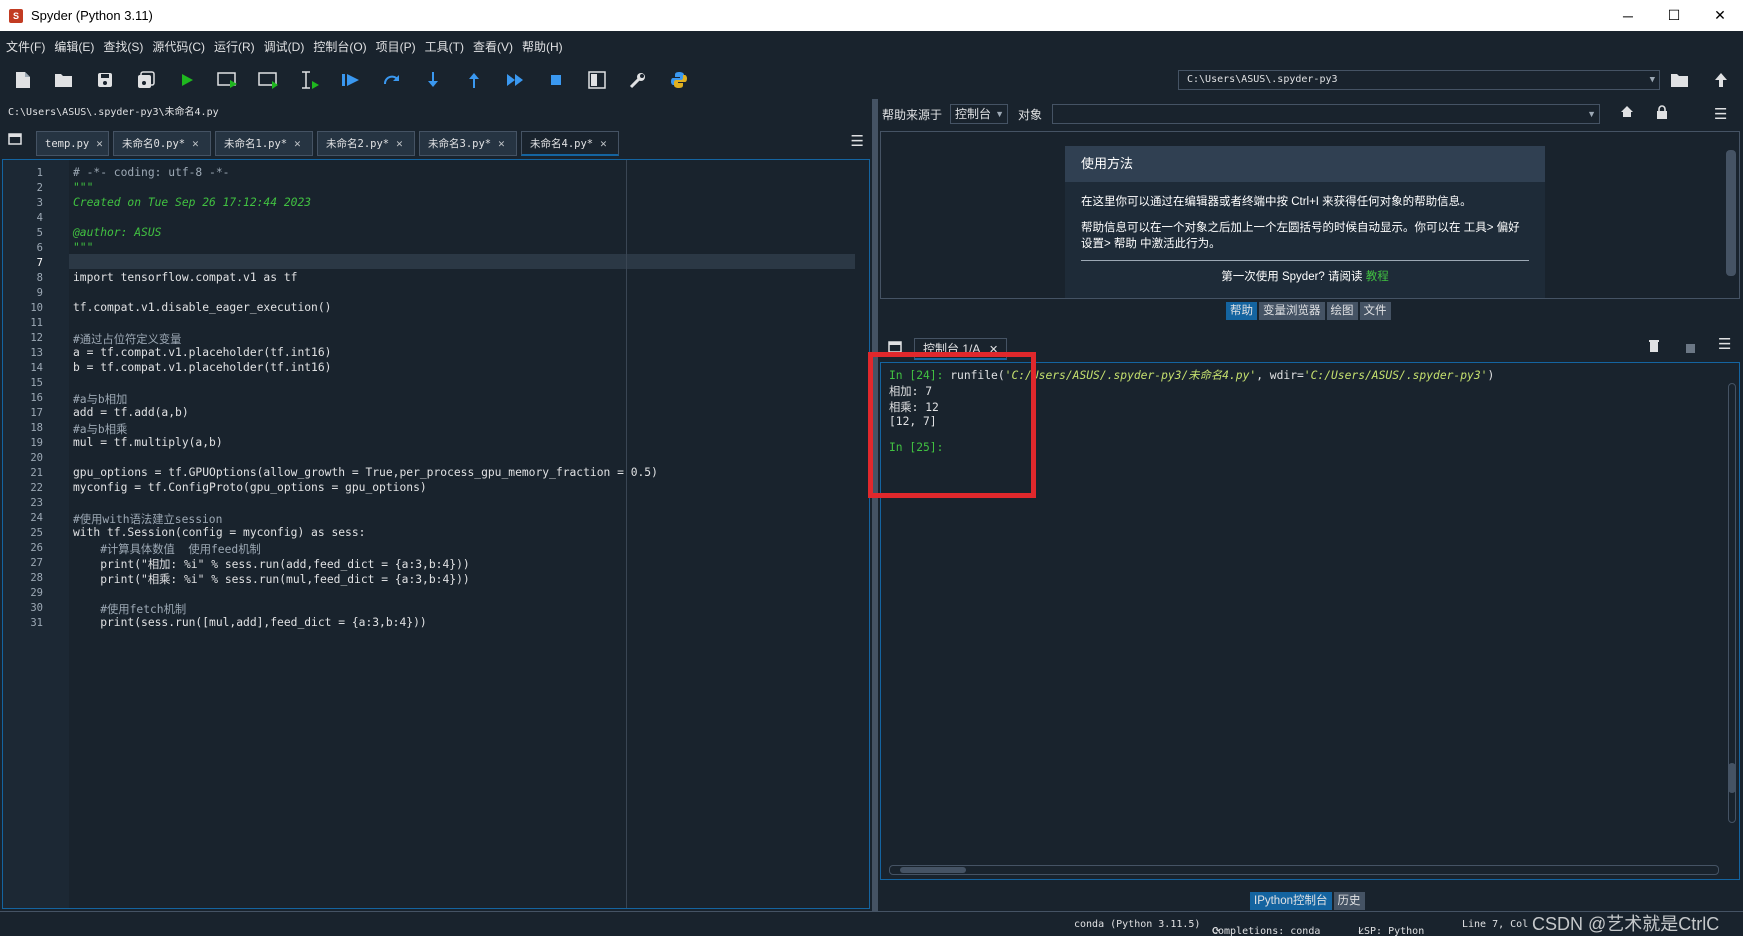 The image size is (1743, 945). Describe the element at coordinates (1674, 15) in the screenshot. I see `maximize-button: ☐` at that location.